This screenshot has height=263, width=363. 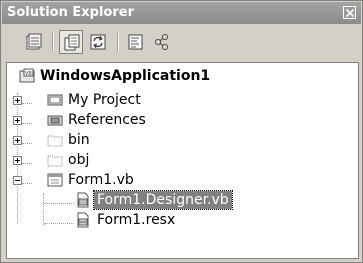 I want to click on my-project-icon, so click(x=55, y=100).